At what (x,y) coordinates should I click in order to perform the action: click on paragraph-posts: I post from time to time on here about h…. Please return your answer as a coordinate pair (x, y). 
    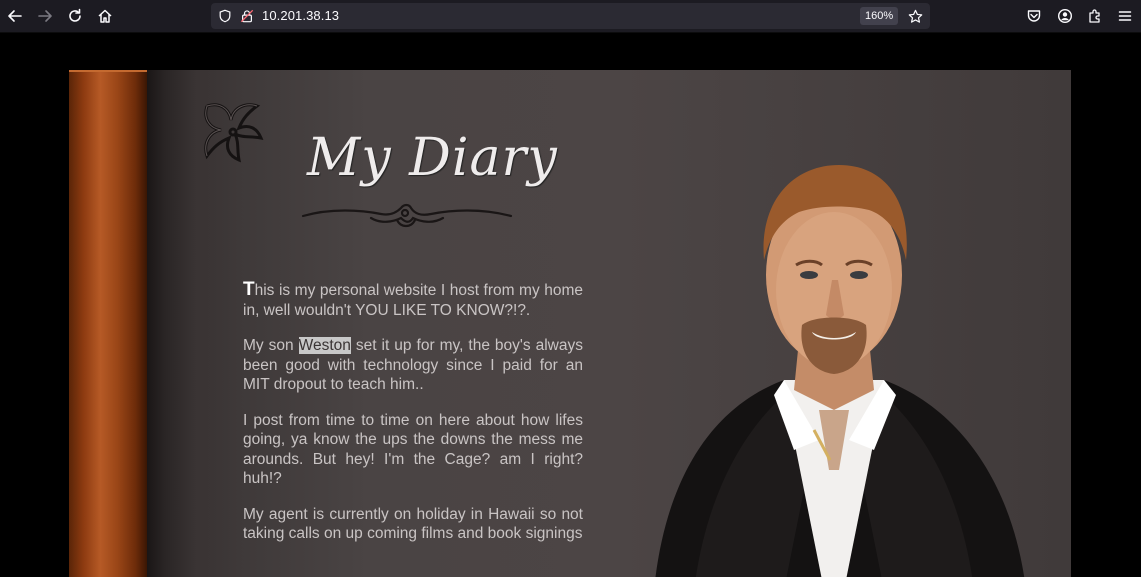
    Looking at the image, I should click on (413, 449).